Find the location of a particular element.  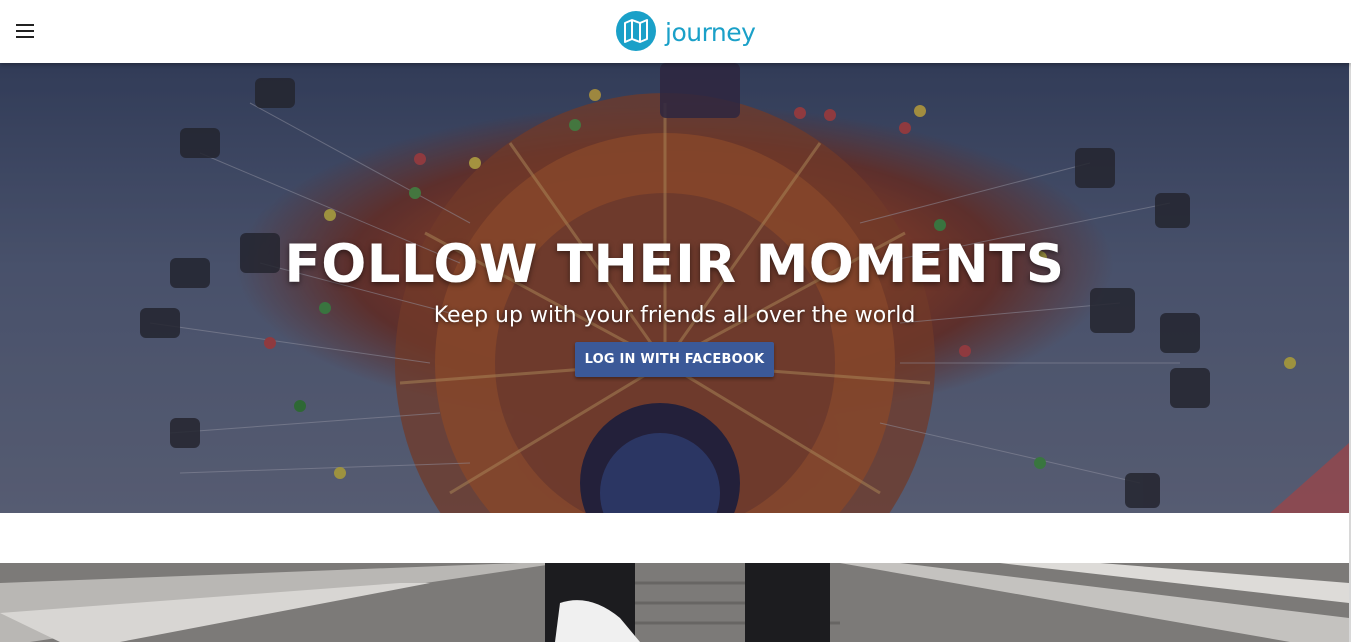

railway-tracks-image is located at coordinates (674, 602).